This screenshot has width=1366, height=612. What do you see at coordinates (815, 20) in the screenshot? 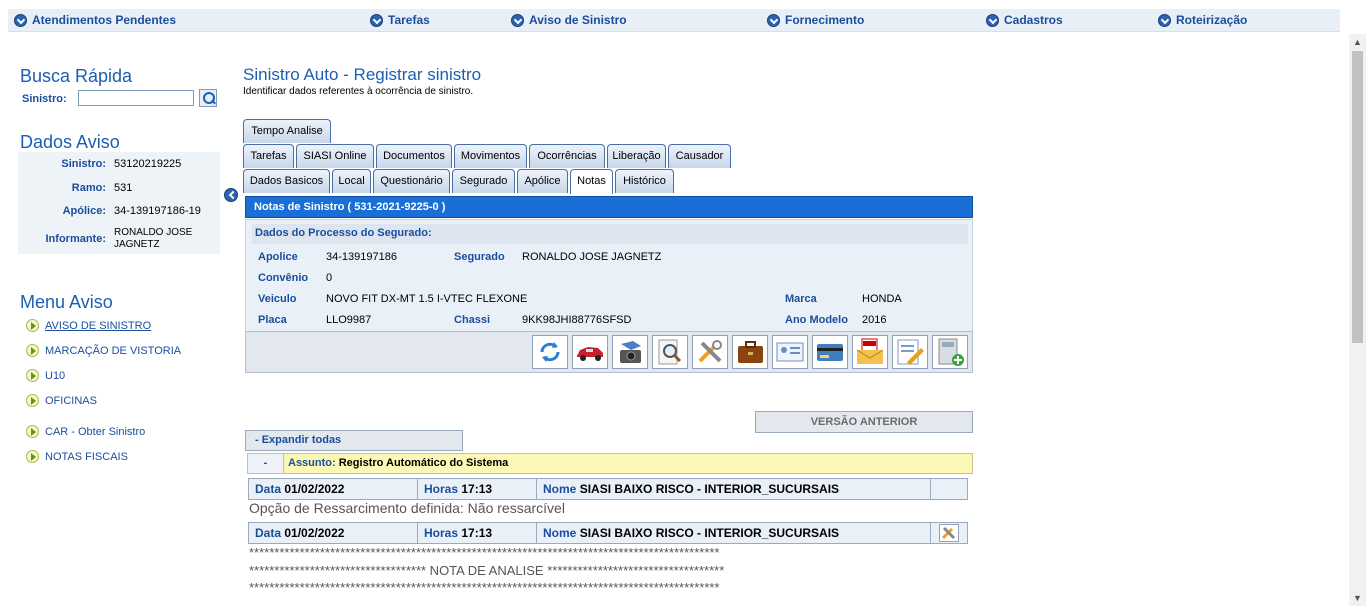
I see `nav-fornecimento: Fornecimento` at bounding box center [815, 20].